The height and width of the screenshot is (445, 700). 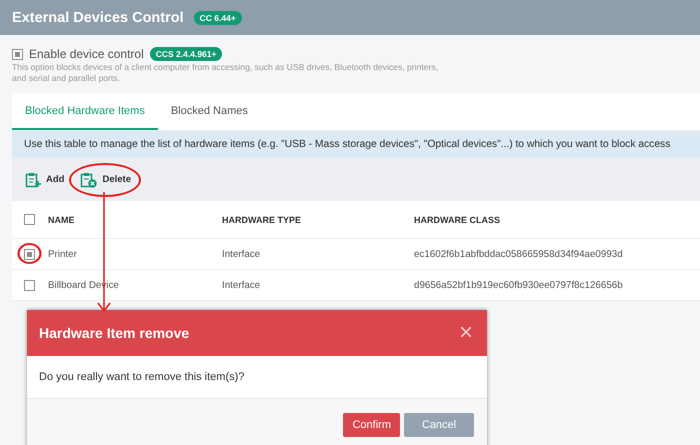 I want to click on version-badge: CCS 2.4.4.961+, so click(x=186, y=54).